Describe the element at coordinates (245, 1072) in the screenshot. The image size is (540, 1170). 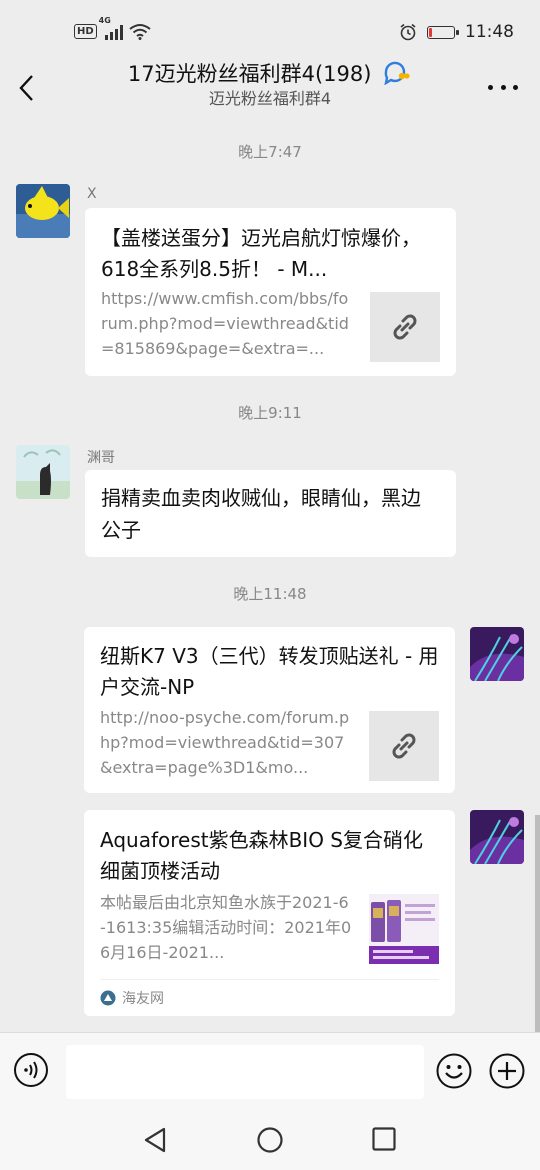
I see `message-input` at that location.